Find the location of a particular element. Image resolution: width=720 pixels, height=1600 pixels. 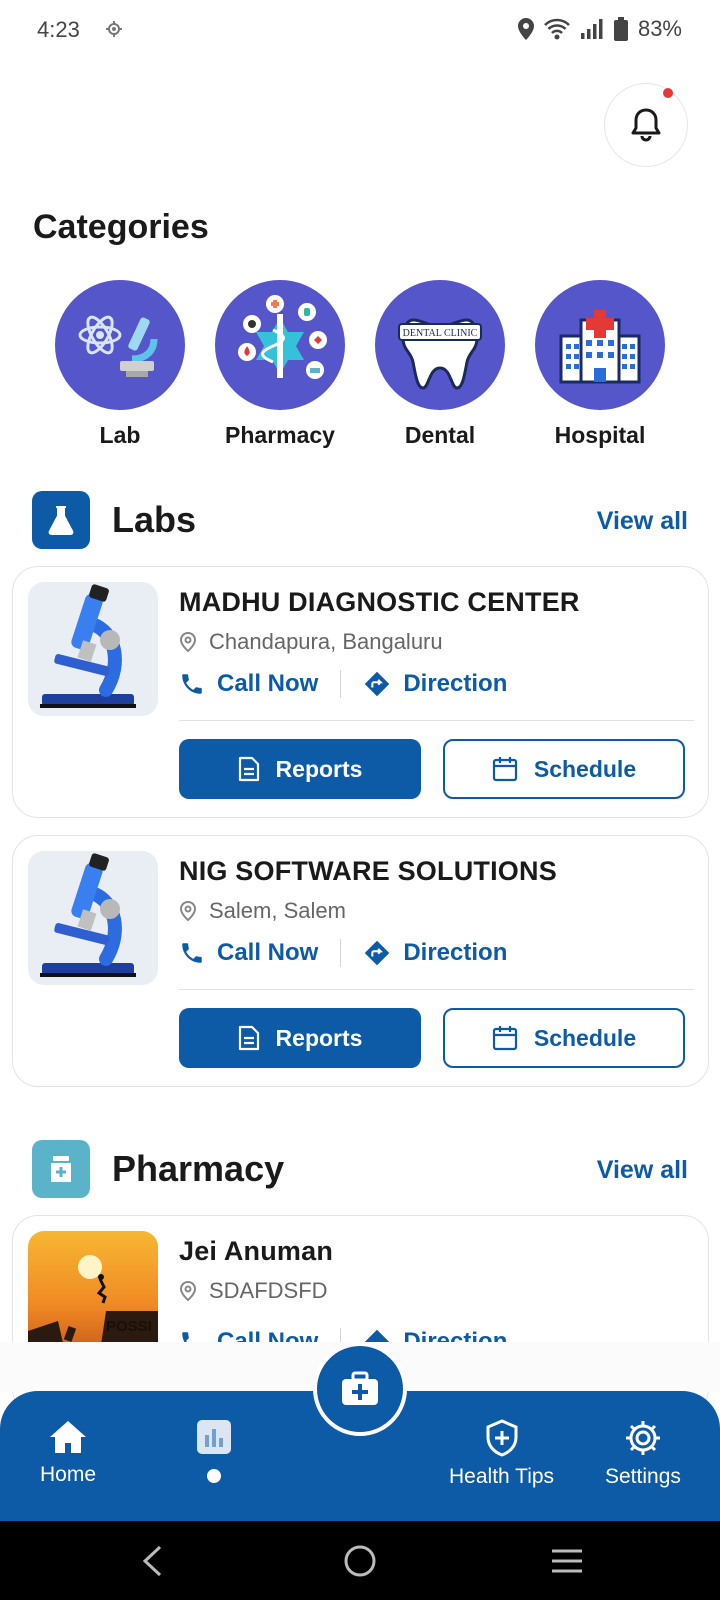

nav-settings: Settings is located at coordinates (643, 1454).